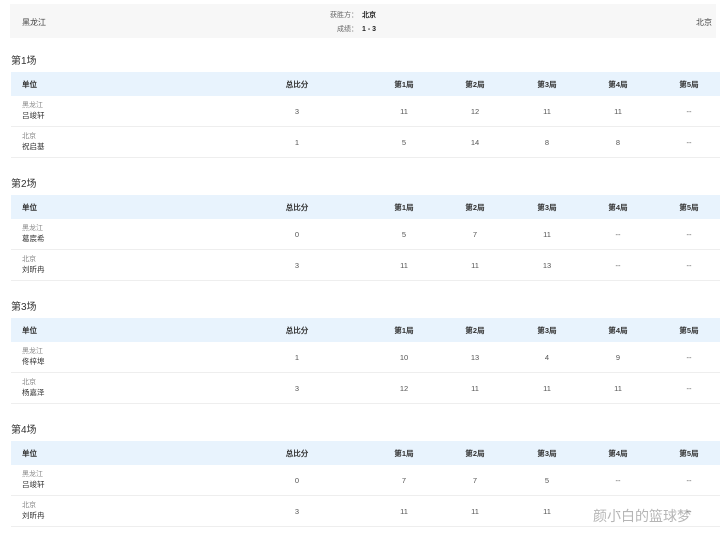 This screenshot has height=533, width=720. Describe the element at coordinates (618, 357) in the screenshot. I see `game-score-cell: 9` at that location.